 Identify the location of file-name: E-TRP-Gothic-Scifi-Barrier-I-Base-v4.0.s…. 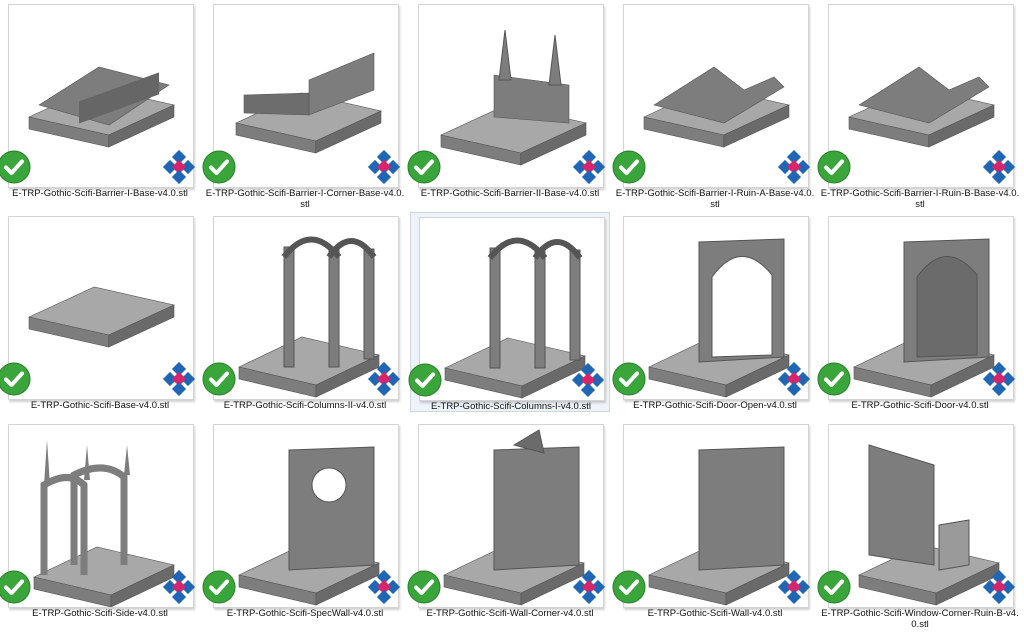
(100, 193).